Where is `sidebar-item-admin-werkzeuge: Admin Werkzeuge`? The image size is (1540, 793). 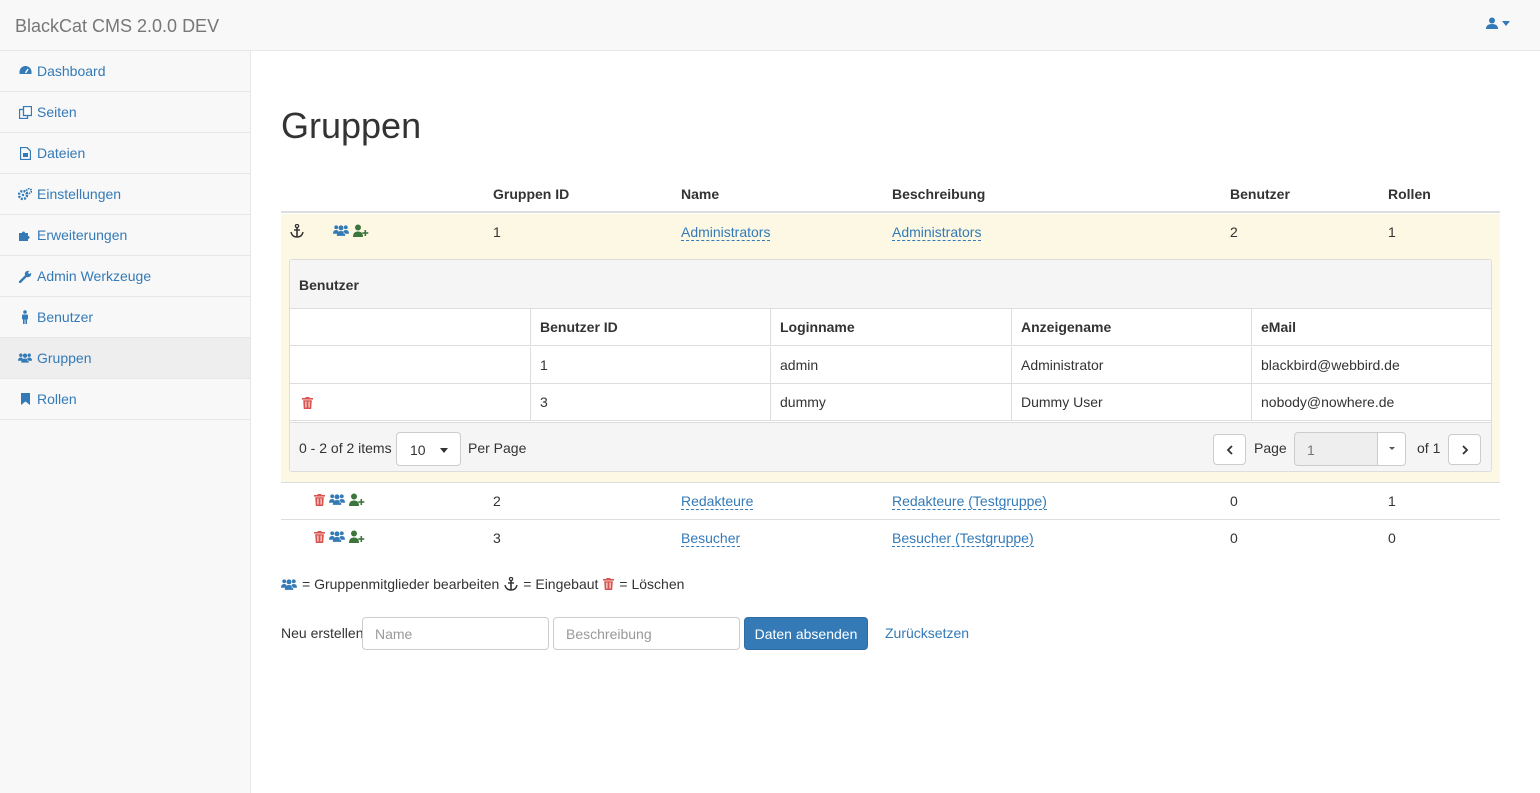
sidebar-item-admin-werkzeuge: Admin Werkzeuge is located at coordinates (125, 276).